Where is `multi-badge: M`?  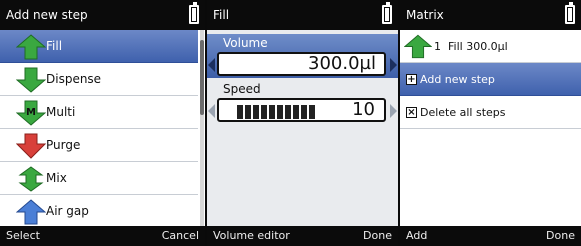
multi-badge: M is located at coordinates (31, 112).